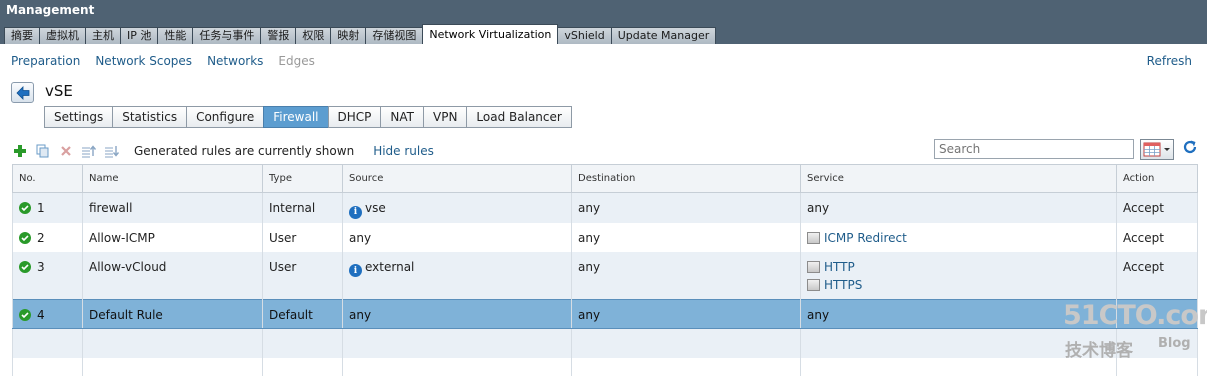 The image size is (1207, 376). Describe the element at coordinates (103, 35) in the screenshot. I see `tab-hosts: 主机` at that location.